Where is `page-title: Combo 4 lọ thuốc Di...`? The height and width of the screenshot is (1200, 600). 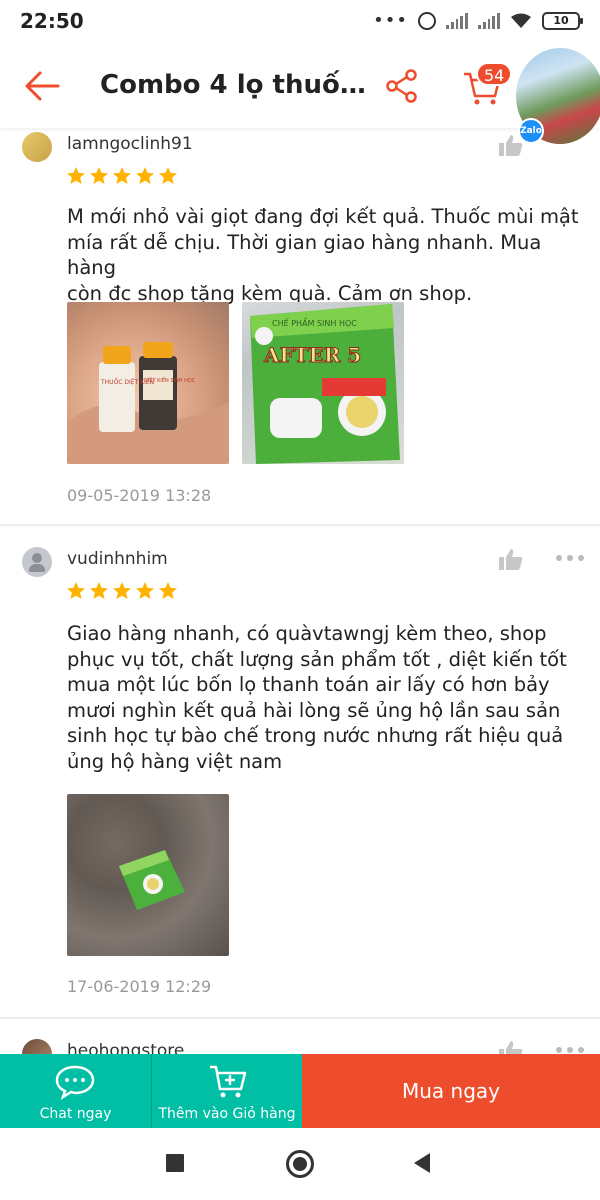 page-title: Combo 4 lọ thuốc Di... is located at coordinates (240, 85).